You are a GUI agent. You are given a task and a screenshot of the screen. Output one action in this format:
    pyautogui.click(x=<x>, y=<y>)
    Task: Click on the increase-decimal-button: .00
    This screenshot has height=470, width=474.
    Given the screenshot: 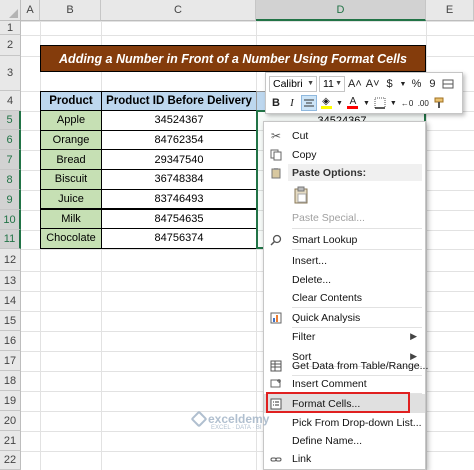 What is the action you would take?
    pyautogui.click(x=423, y=103)
    